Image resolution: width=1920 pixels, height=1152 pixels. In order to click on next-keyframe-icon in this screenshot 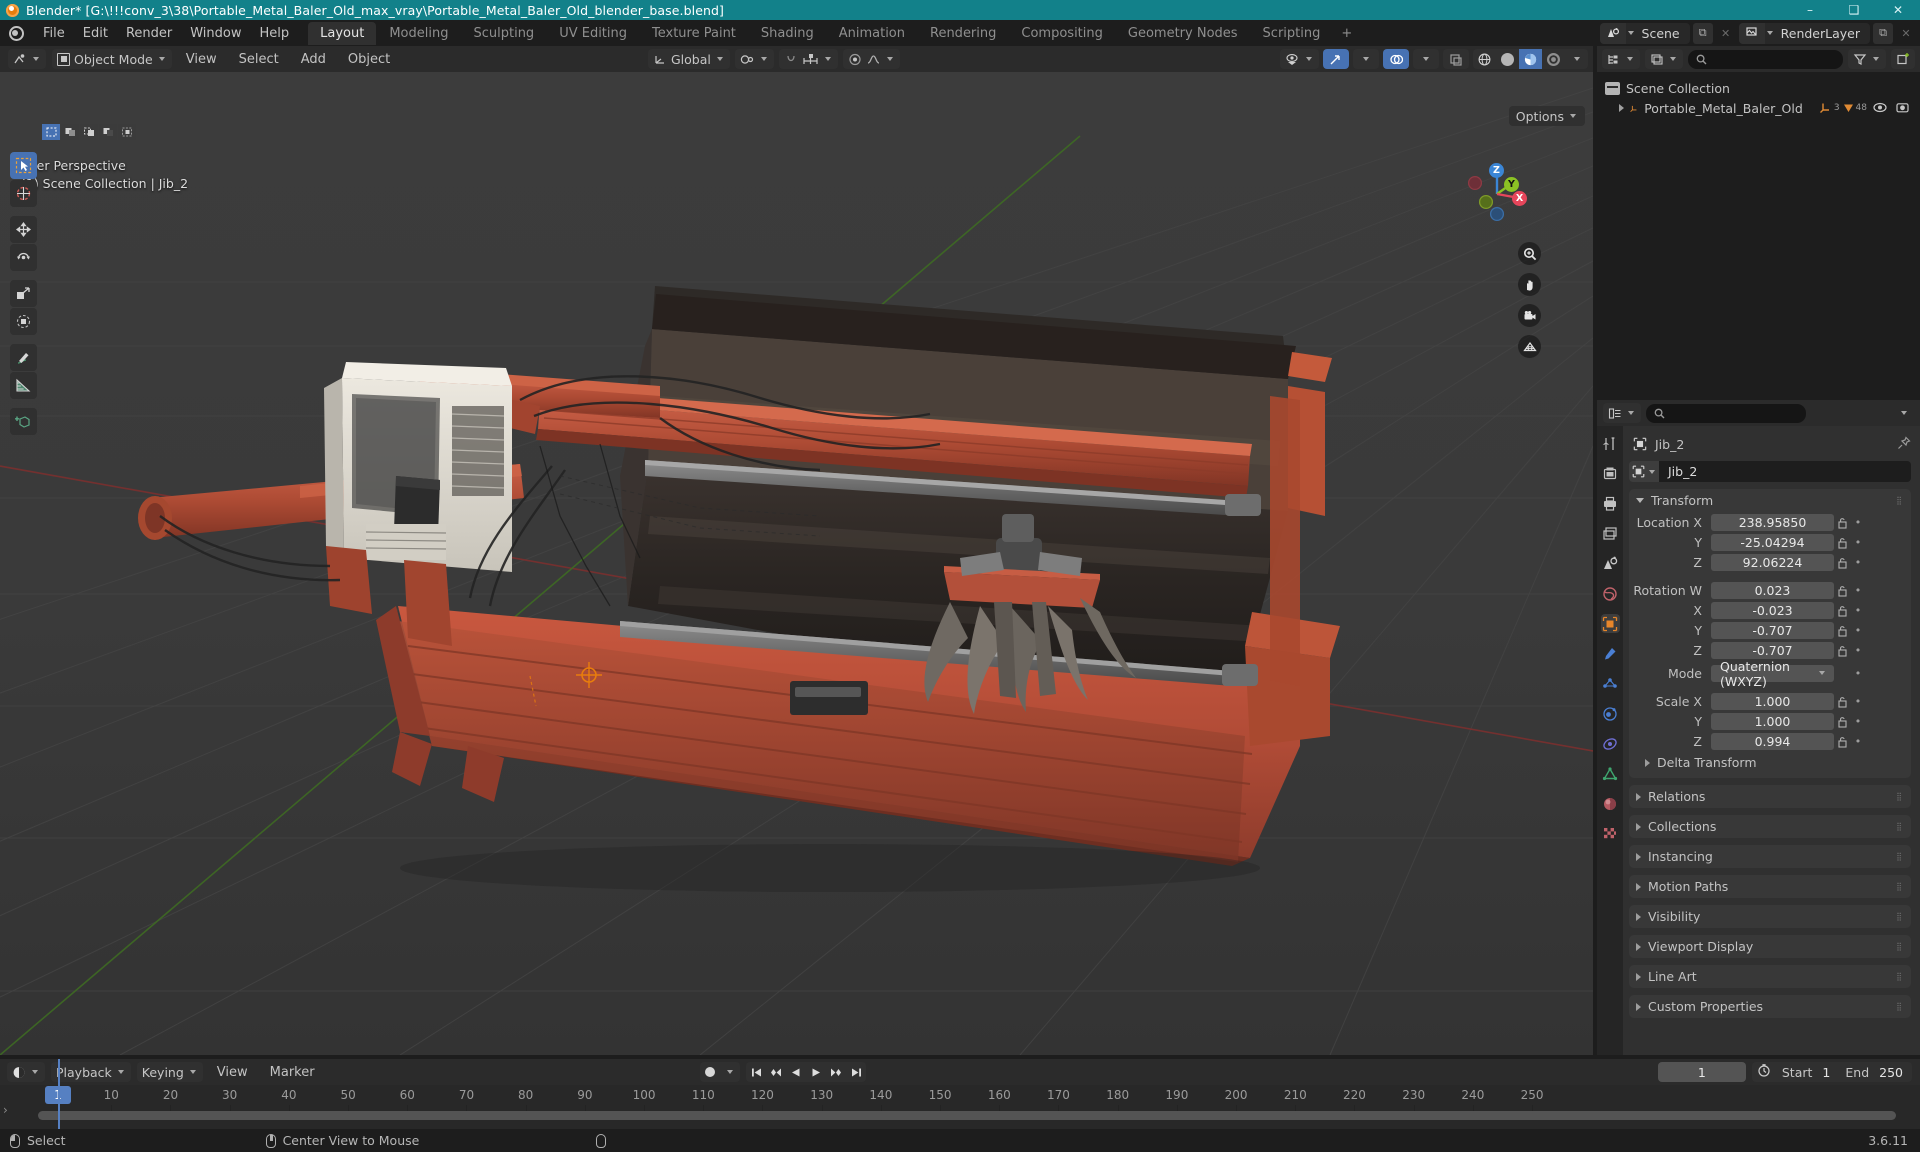, I will do `click(836, 1072)`.